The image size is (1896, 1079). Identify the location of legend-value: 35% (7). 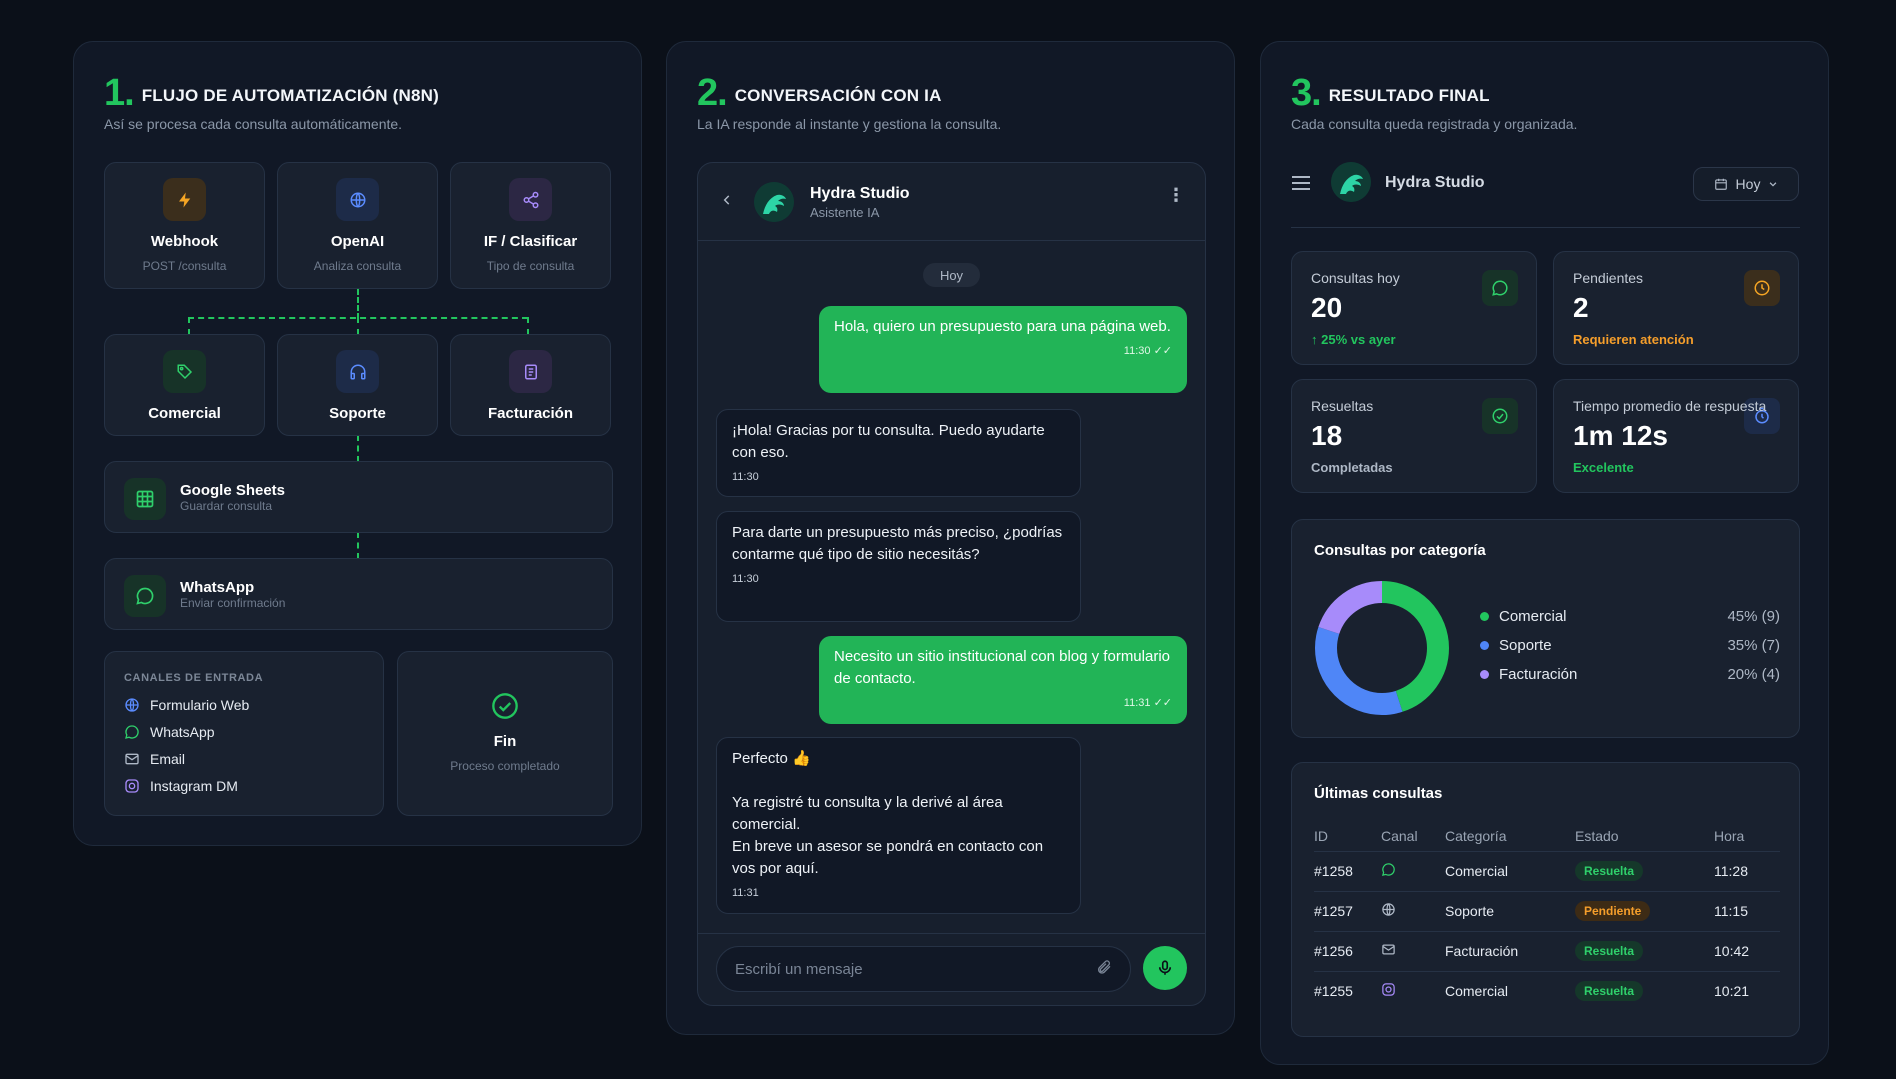
(1753, 645).